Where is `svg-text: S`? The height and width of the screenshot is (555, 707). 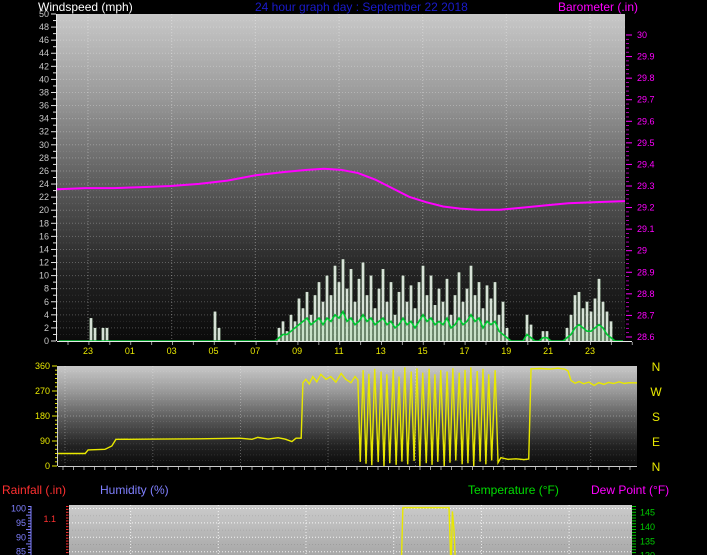
svg-text: S is located at coordinates (656, 417).